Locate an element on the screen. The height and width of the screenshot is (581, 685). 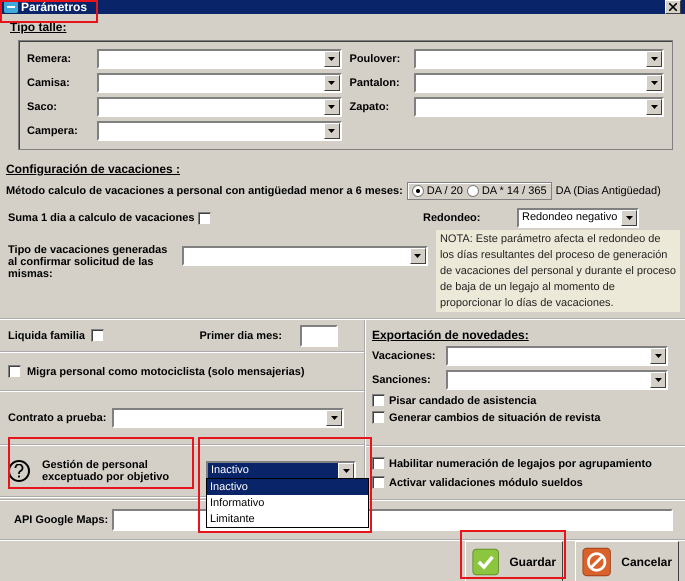
section-heading: Tipo talle: is located at coordinates (38, 27).